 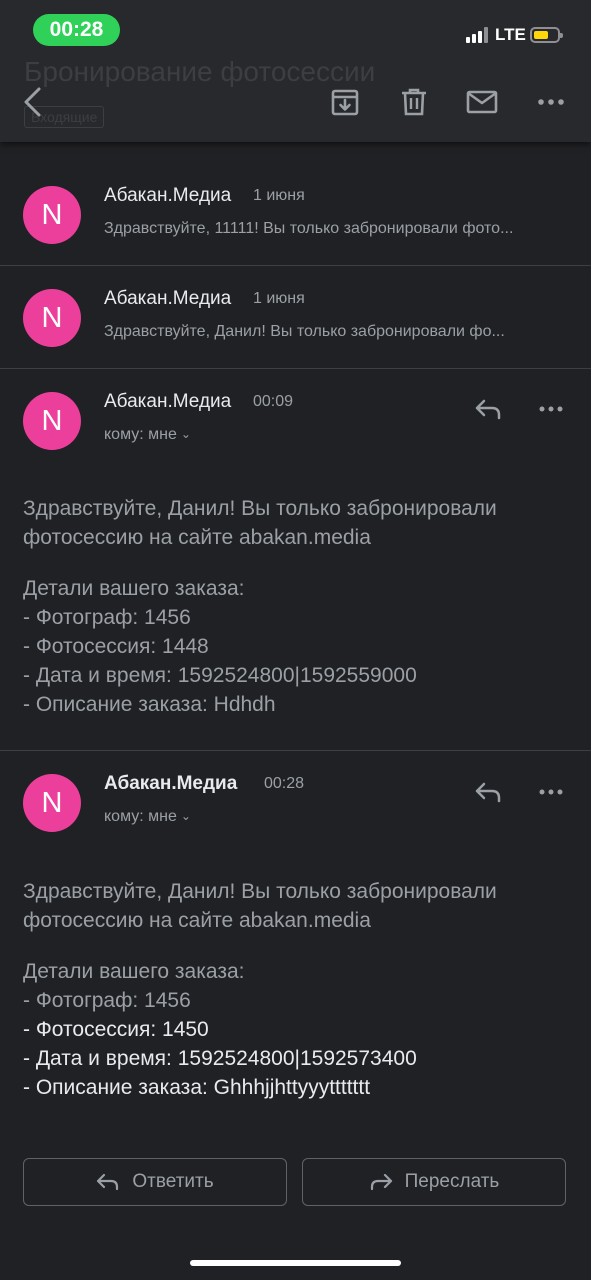 I want to click on reply-all-button: Ответить, so click(x=155, y=1182).